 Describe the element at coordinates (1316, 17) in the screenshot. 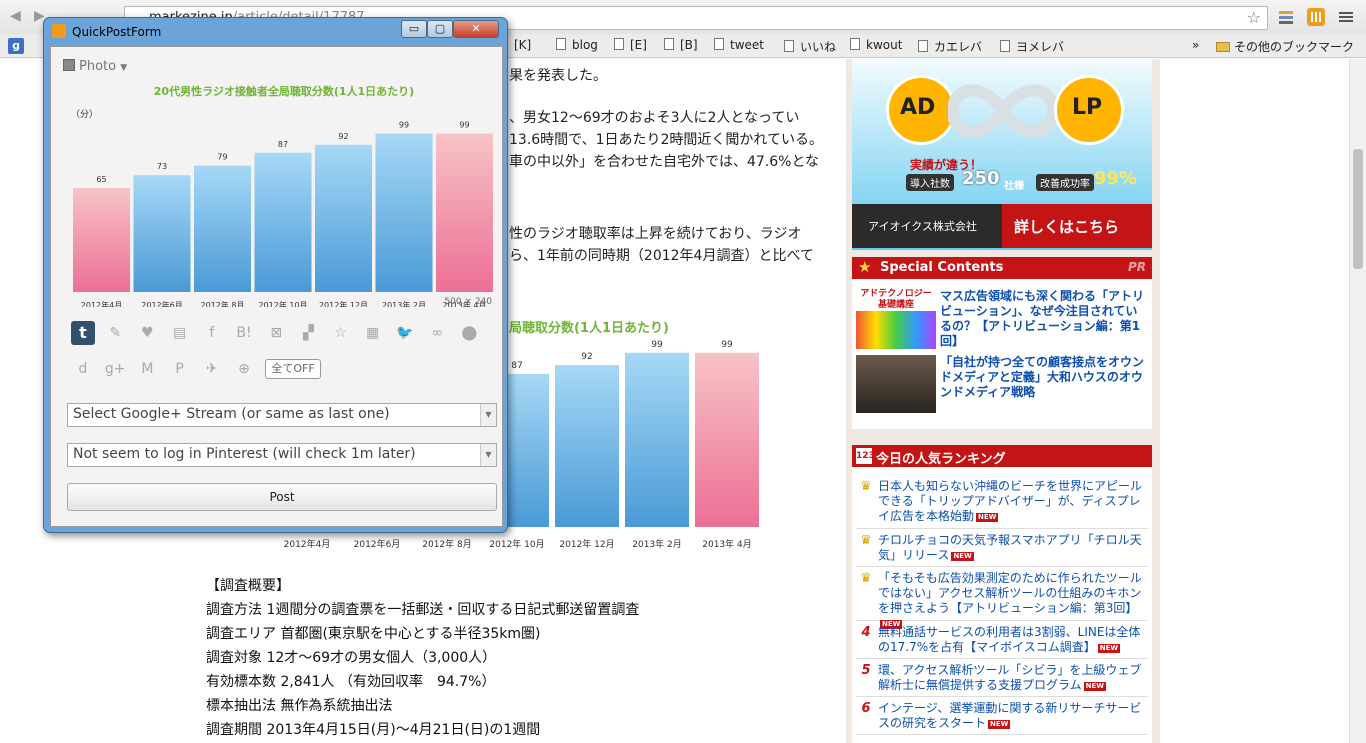

I see `extension-icon` at that location.